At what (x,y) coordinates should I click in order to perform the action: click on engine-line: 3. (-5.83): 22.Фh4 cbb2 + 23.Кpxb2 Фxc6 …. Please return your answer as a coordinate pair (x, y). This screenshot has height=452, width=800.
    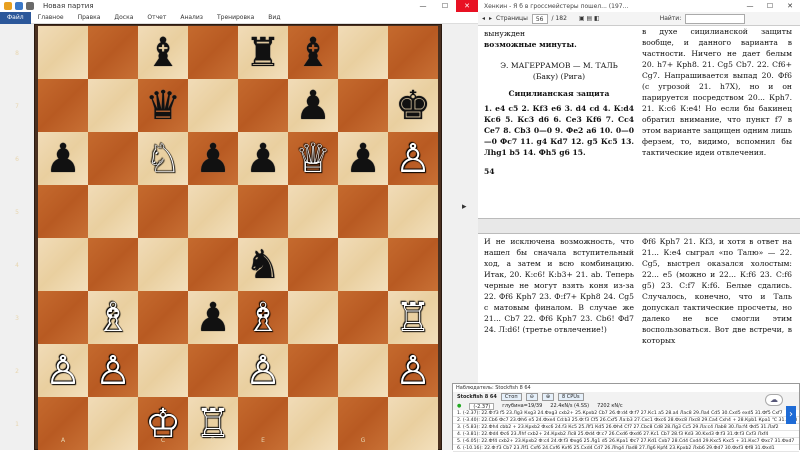
    Looking at the image, I should click on (626, 427).